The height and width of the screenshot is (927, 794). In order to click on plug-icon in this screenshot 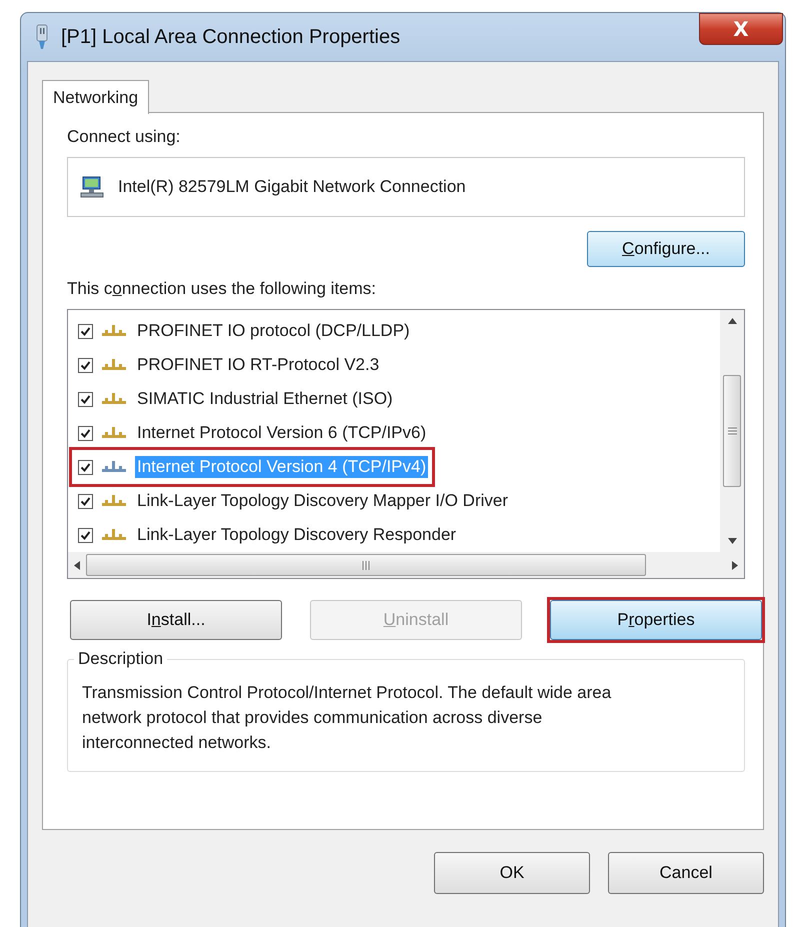, I will do `click(42, 37)`.